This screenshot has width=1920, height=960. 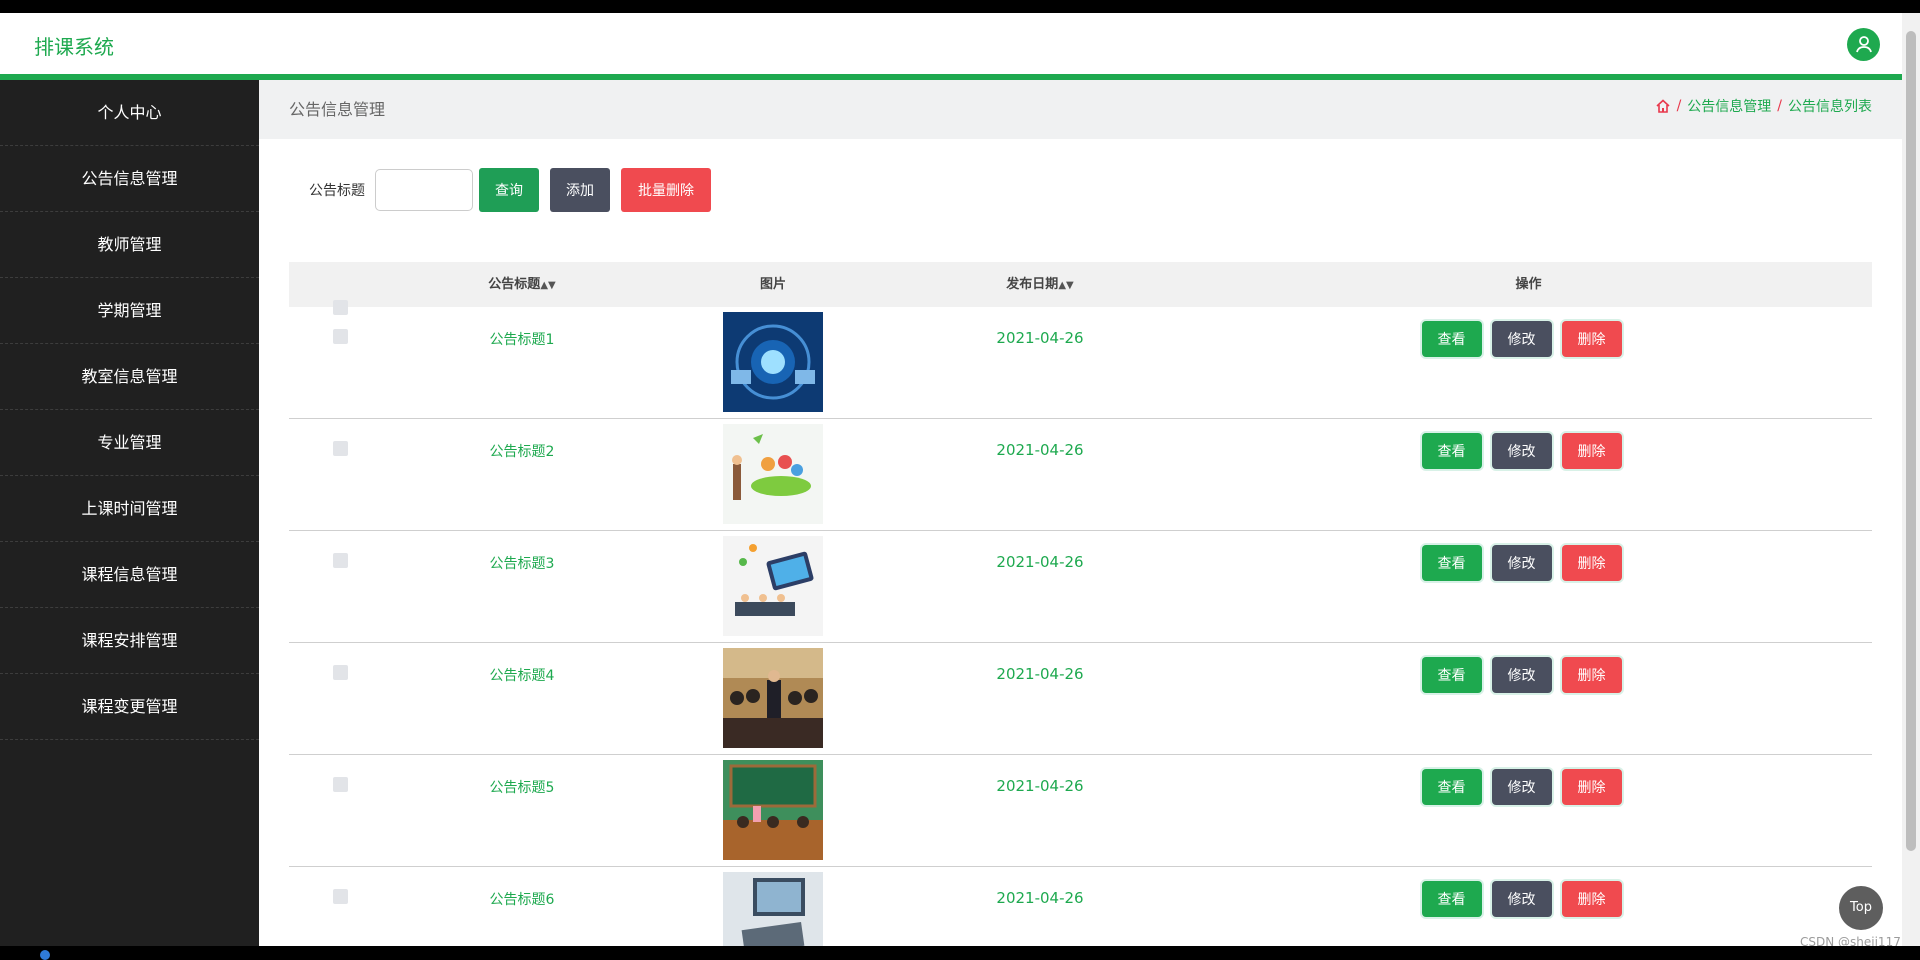 I want to click on sidebar-item-teachers: 教师管理, so click(x=129, y=245).